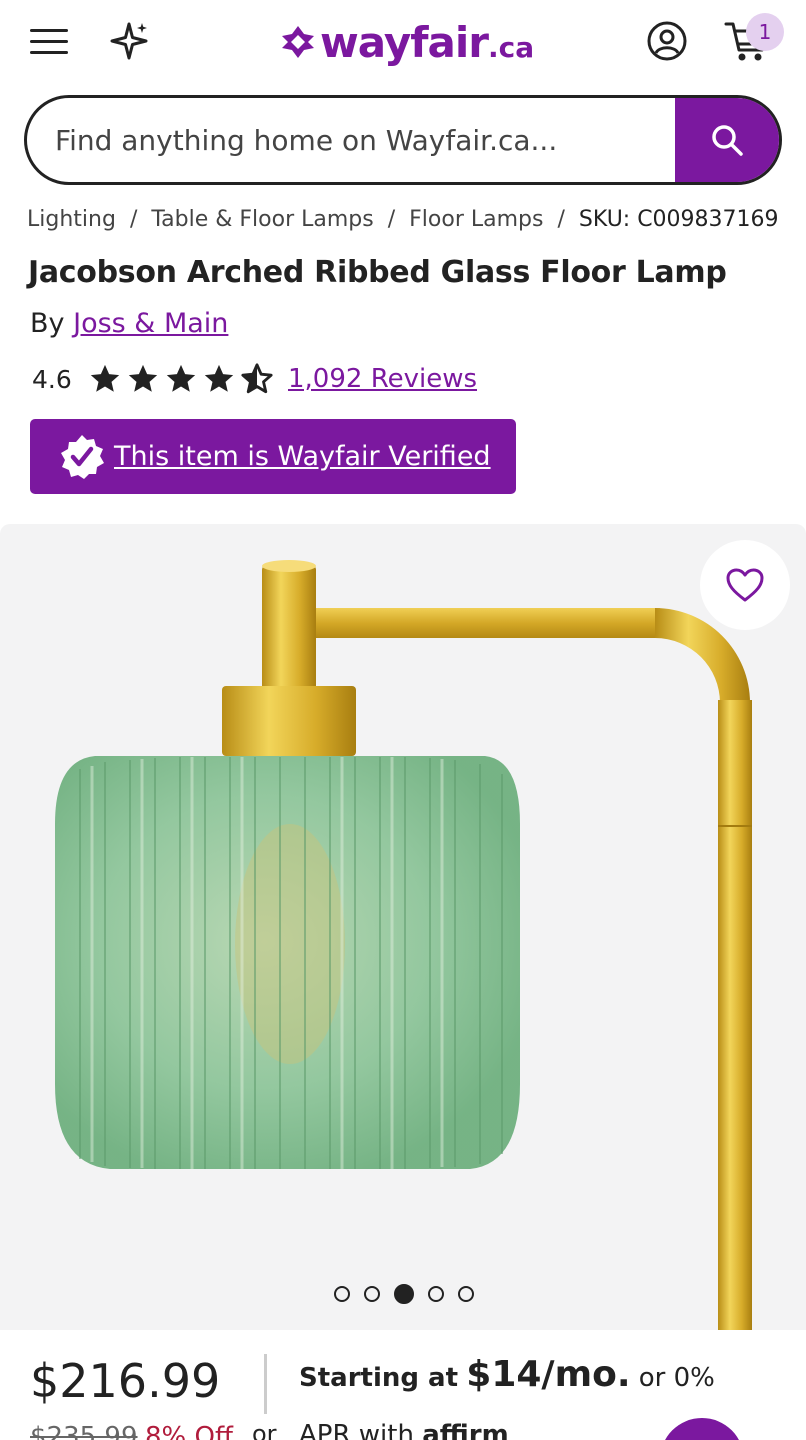  Describe the element at coordinates (262, 219) in the screenshot. I see `breadcrumb-table-floor-lamps: Table & Floor Lamps` at that location.